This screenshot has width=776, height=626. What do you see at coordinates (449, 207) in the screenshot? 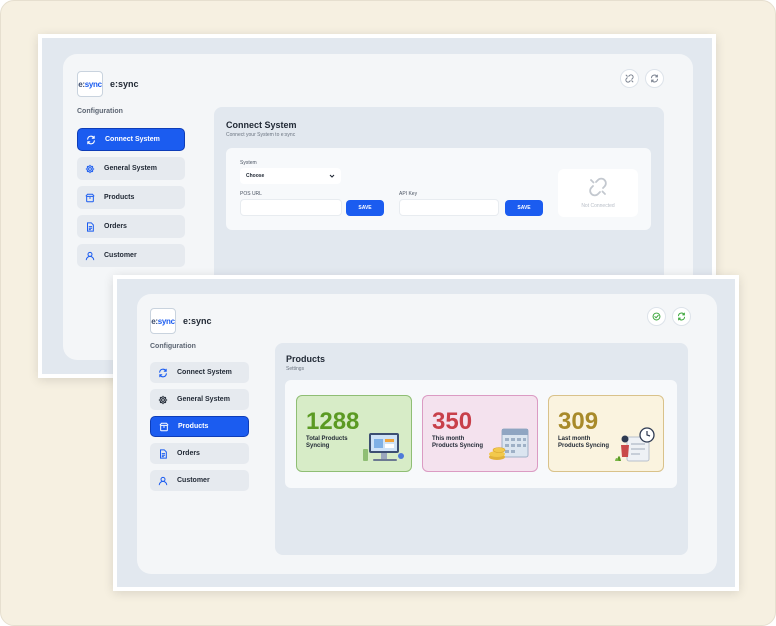
I see `api-key-input` at bounding box center [449, 207].